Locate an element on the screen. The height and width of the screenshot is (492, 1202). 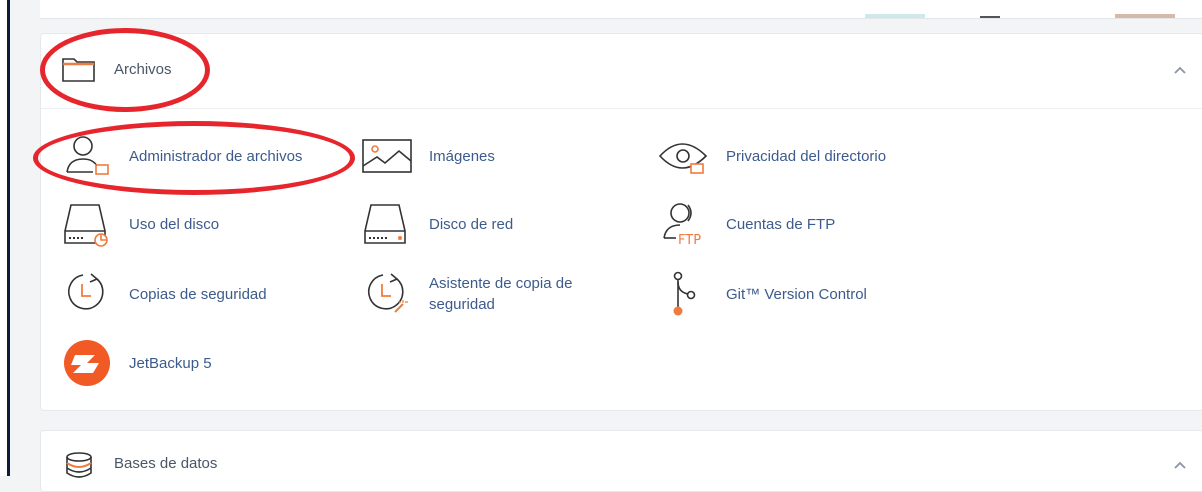
disk-usage-label: Uso del disco is located at coordinates (174, 224).